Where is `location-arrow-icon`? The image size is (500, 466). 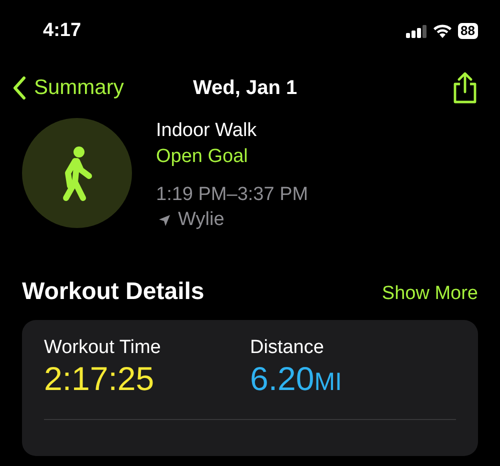
location-arrow-icon is located at coordinates (164, 220).